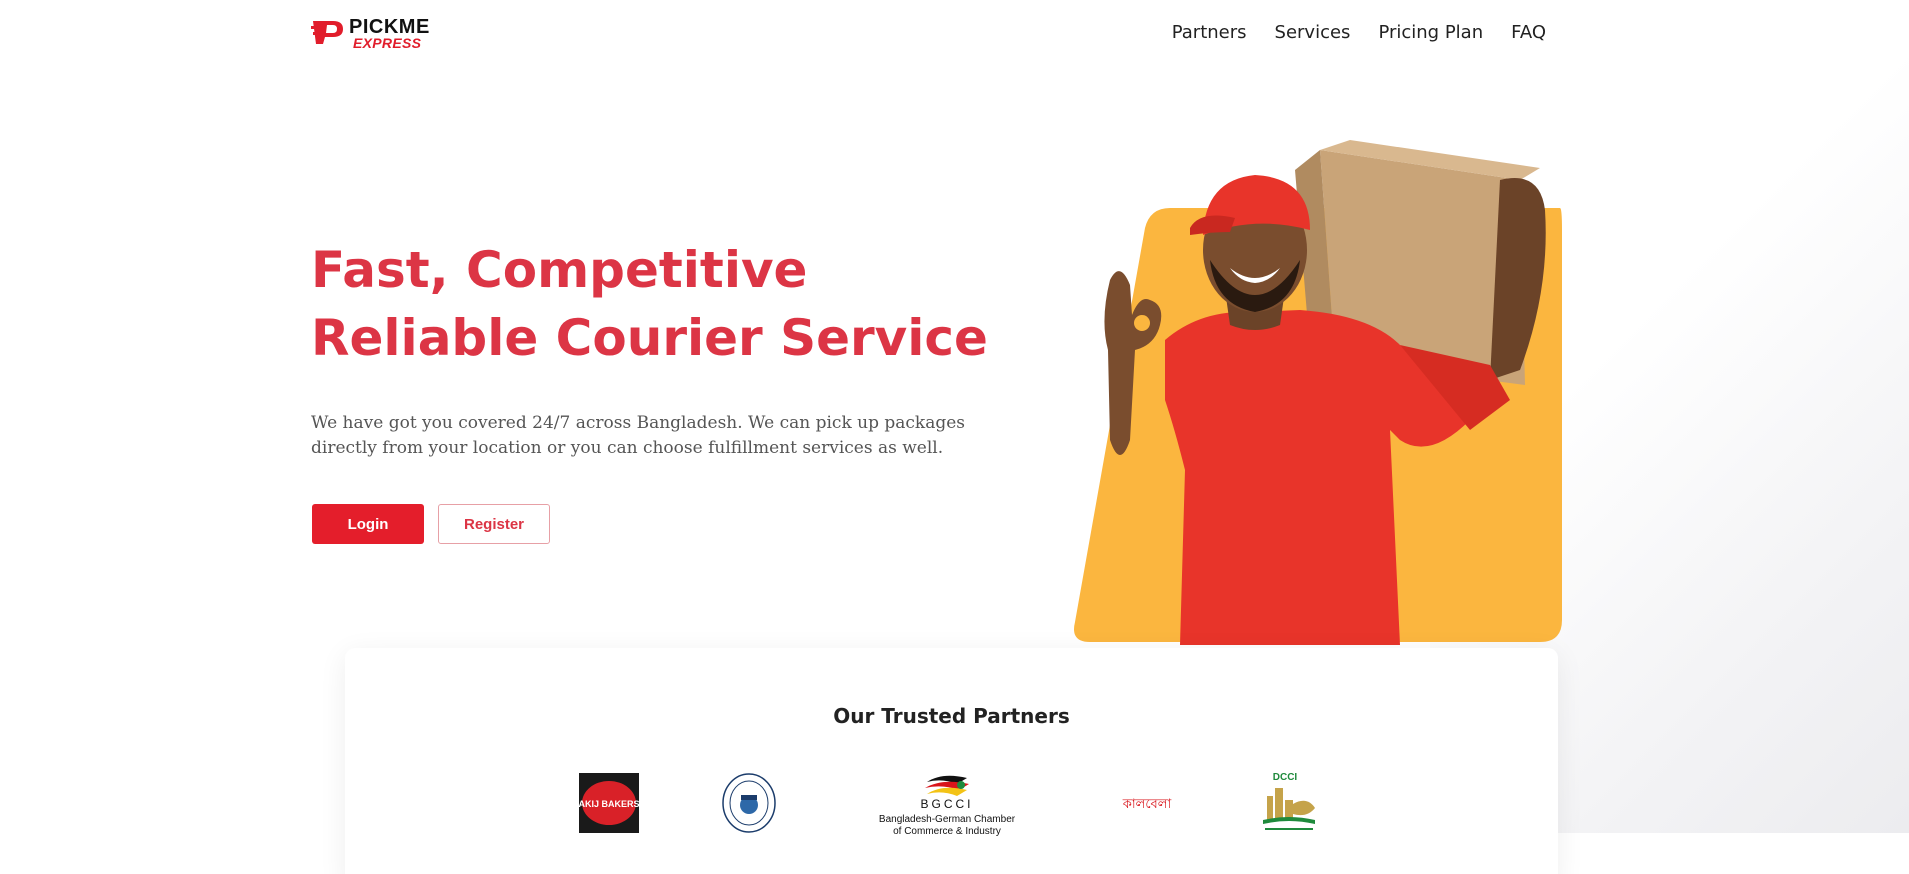 The image size is (1909, 874). What do you see at coordinates (1209, 32) in the screenshot?
I see `nav-partners: Partners` at bounding box center [1209, 32].